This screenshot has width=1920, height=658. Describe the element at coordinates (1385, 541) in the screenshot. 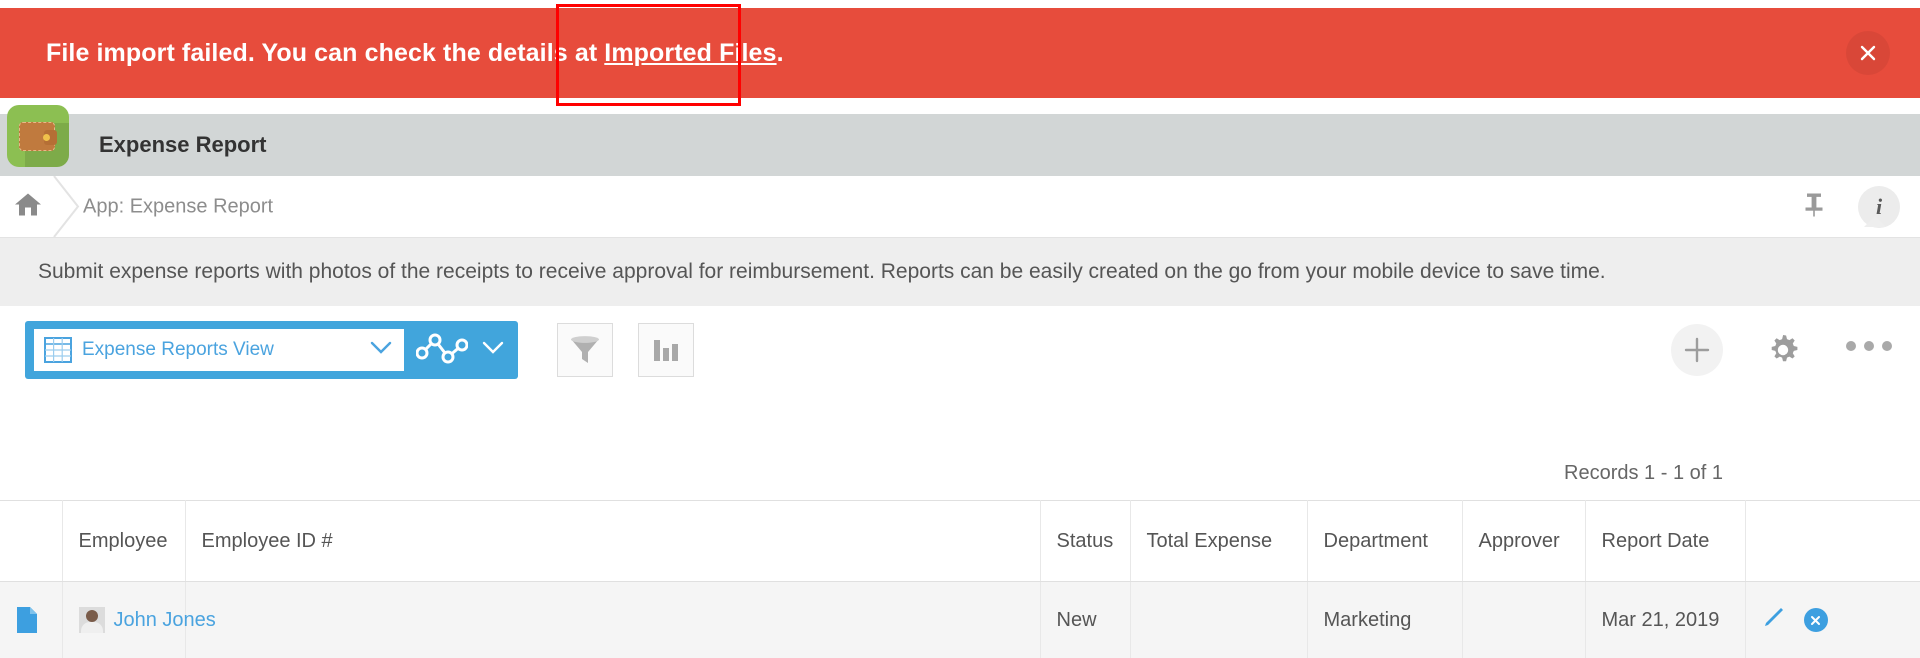

I see `column-header-department: Department` at that location.